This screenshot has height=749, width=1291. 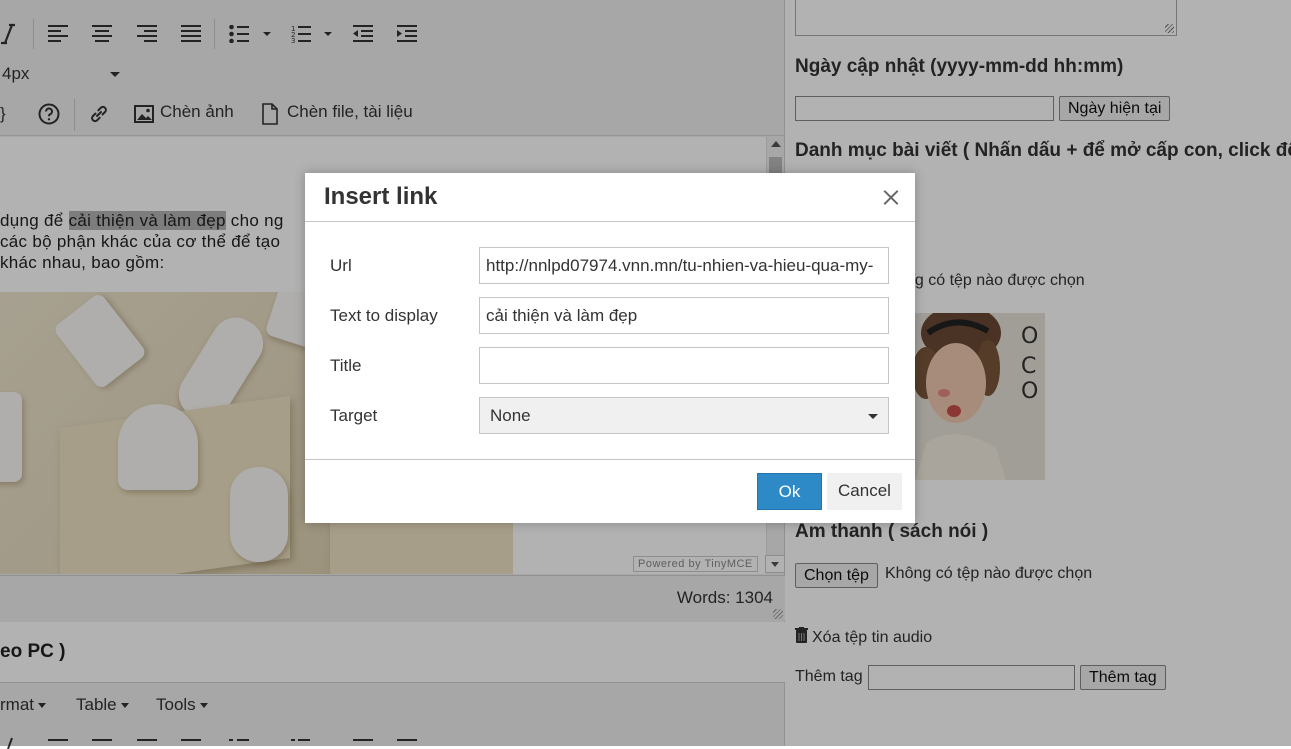 I want to click on target-label: Target, so click(x=354, y=415).